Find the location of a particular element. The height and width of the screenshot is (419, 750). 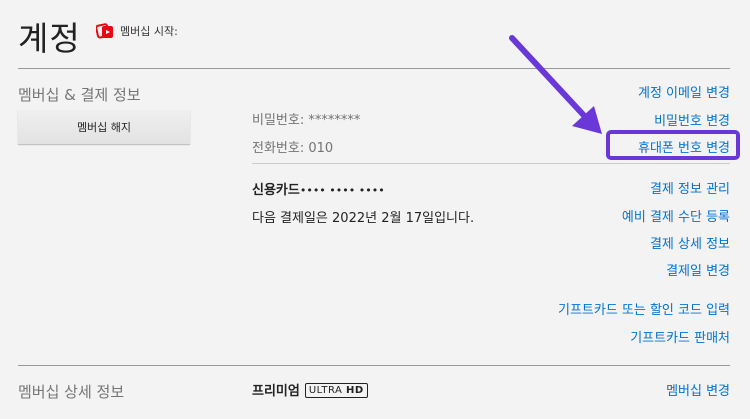

payment-method: 신용카드•••• •••• •••• is located at coordinates (318, 188).